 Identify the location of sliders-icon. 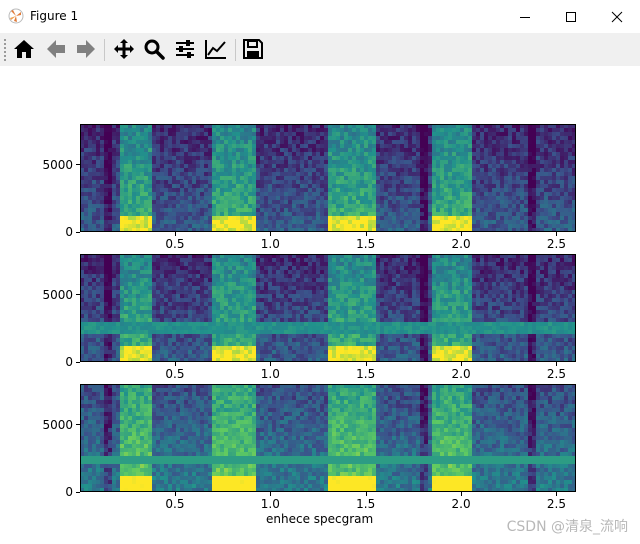
(185, 49).